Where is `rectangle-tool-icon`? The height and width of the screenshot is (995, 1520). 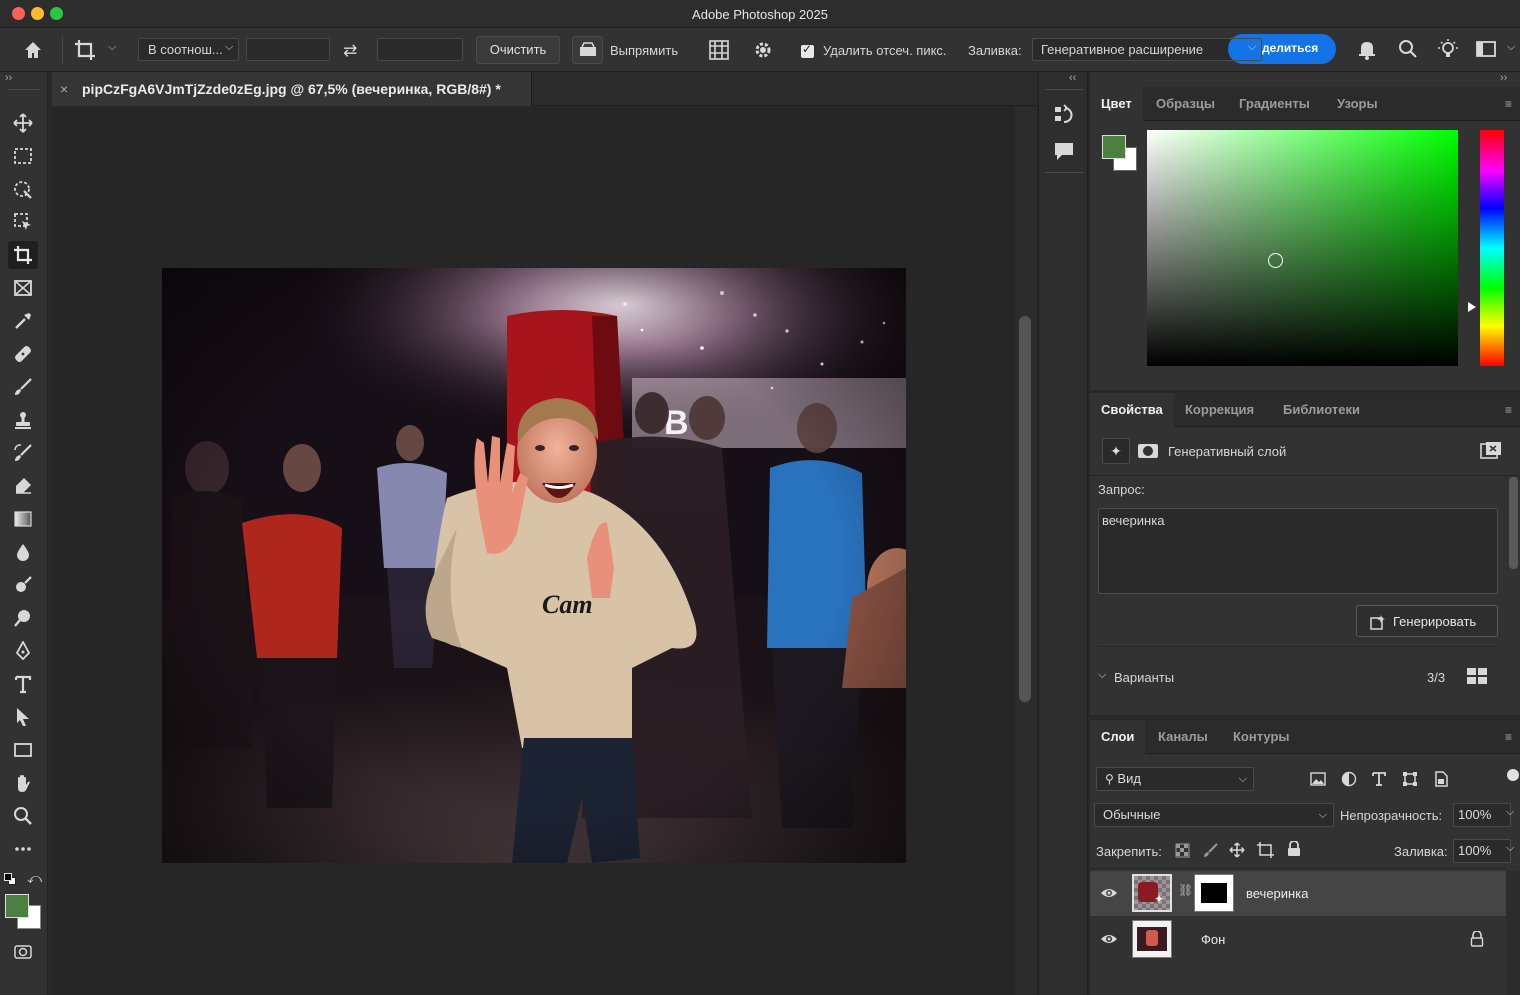 rectangle-tool-icon is located at coordinates (23, 750).